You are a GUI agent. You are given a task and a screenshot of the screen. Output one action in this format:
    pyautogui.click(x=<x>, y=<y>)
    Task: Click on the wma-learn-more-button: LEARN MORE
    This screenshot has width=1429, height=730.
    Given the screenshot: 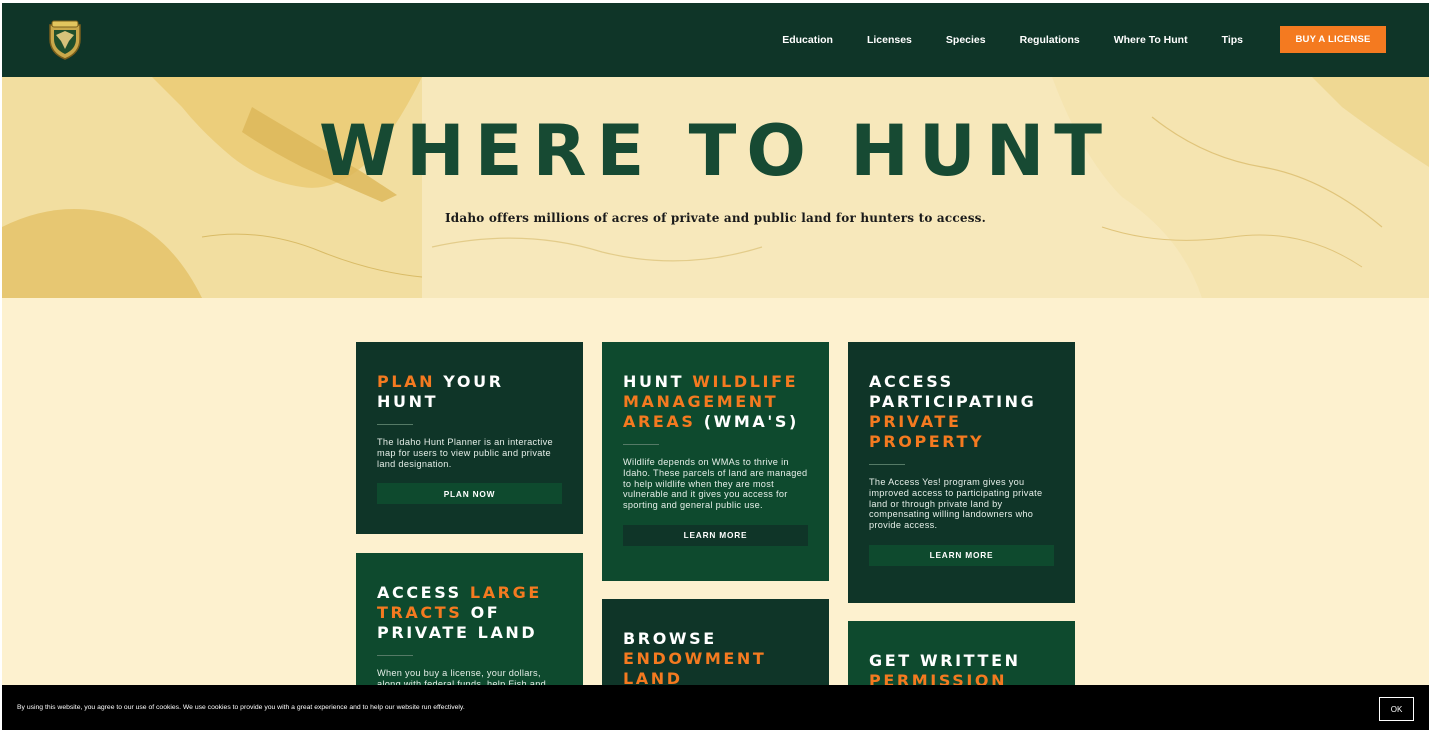 What is the action you would take?
    pyautogui.click(x=715, y=535)
    